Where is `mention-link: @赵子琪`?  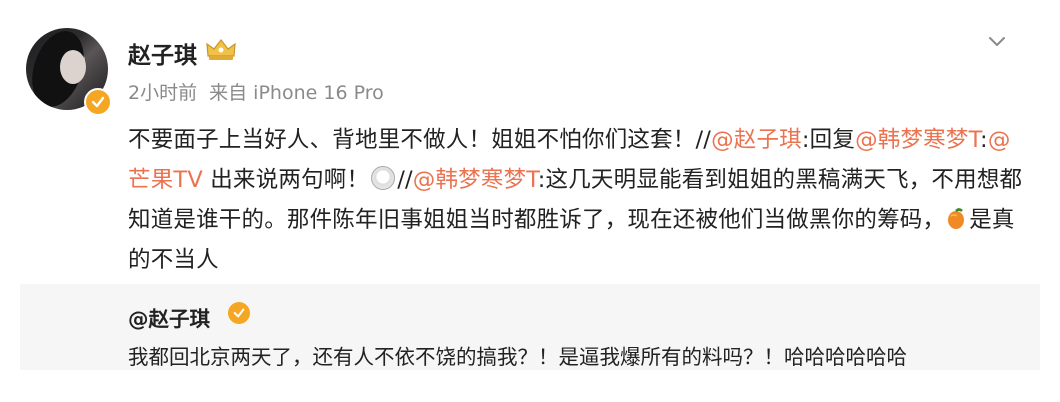
mention-link: @赵子琪 is located at coordinates (756, 140).